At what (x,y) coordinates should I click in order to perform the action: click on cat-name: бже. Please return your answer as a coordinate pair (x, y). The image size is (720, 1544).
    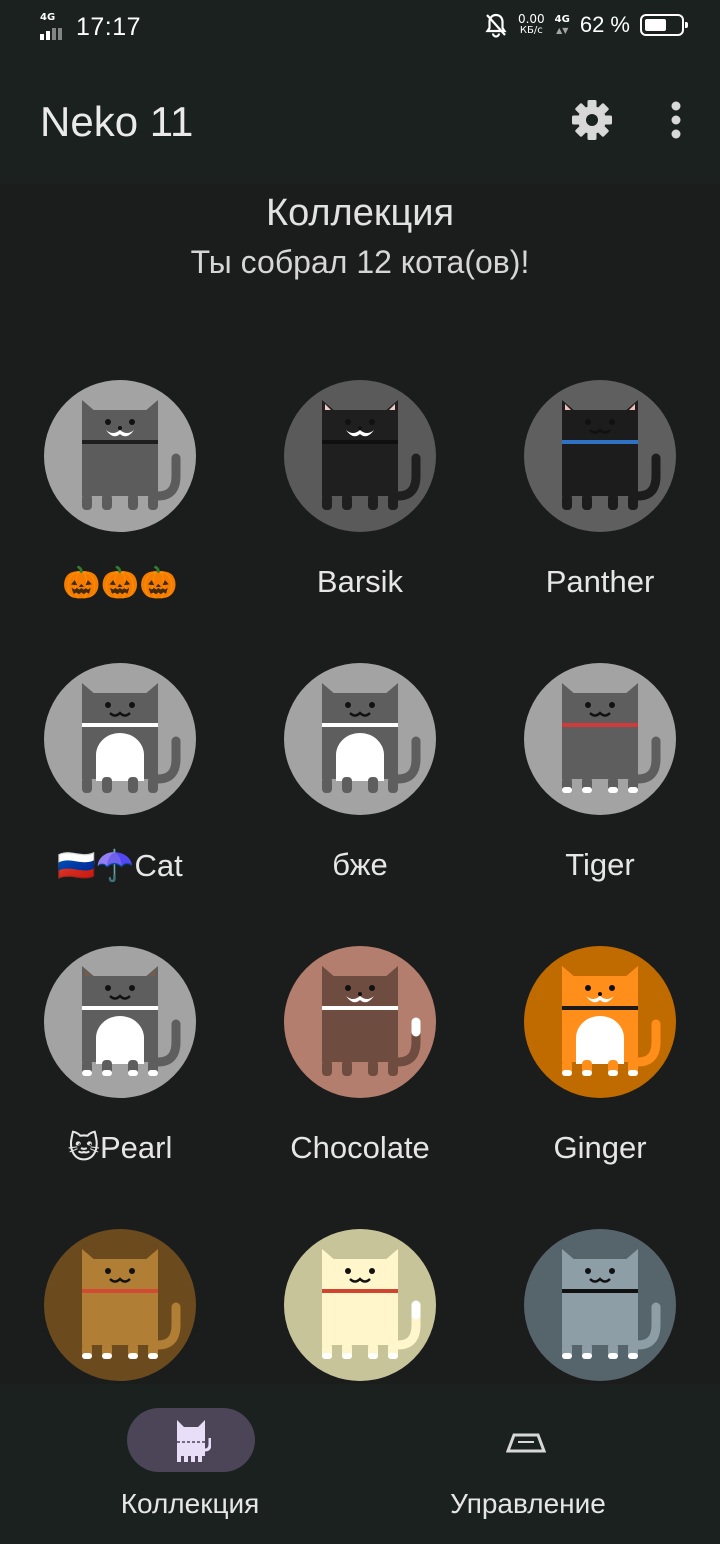
    Looking at the image, I should click on (360, 864).